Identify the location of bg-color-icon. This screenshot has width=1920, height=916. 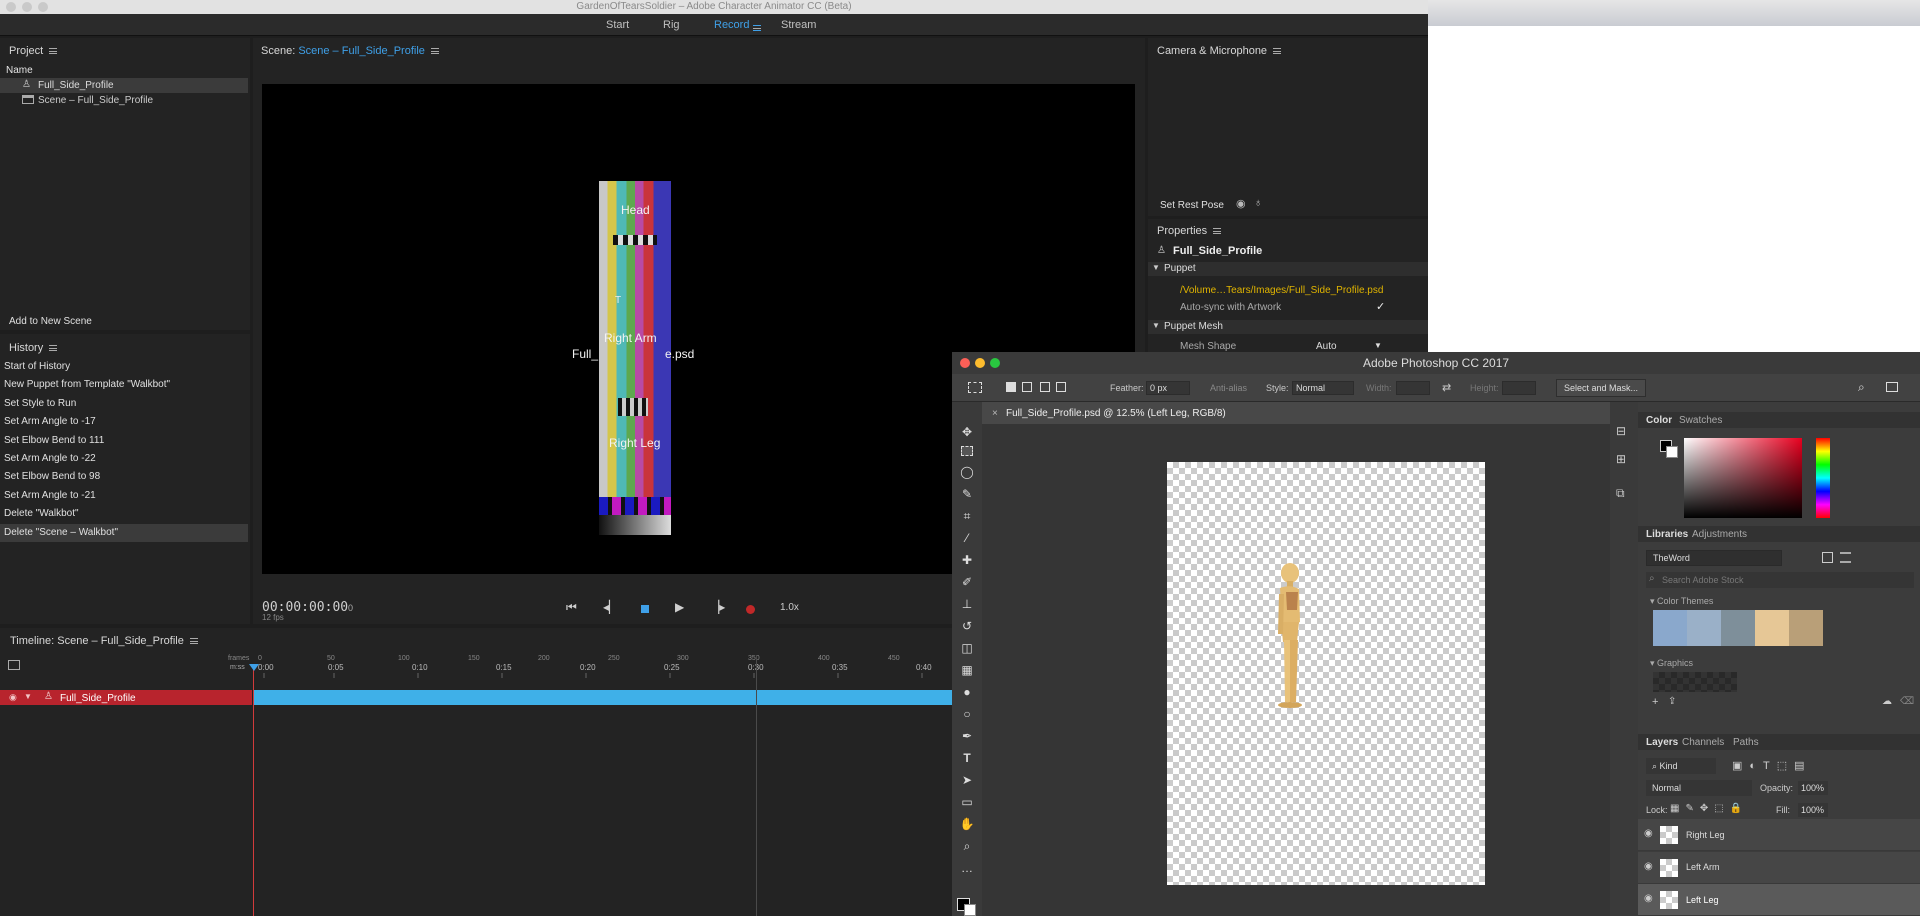
(1672, 452).